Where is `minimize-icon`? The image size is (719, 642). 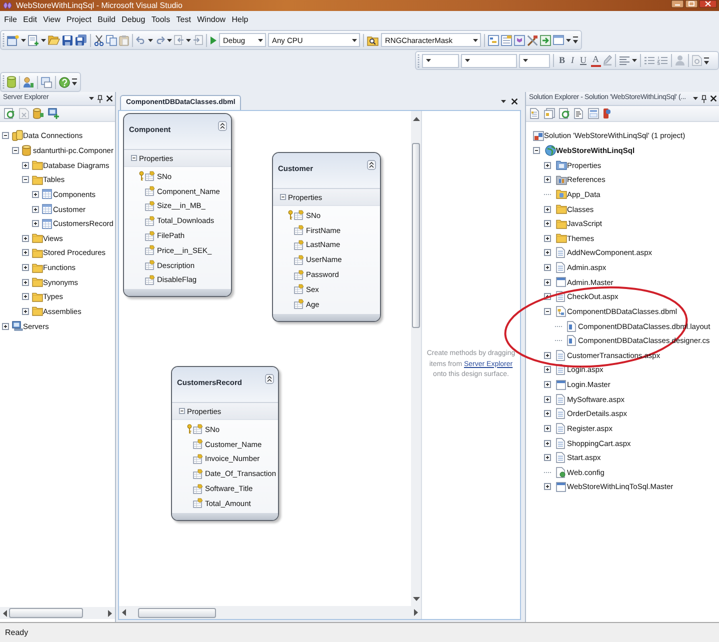 minimize-icon is located at coordinates (677, 4).